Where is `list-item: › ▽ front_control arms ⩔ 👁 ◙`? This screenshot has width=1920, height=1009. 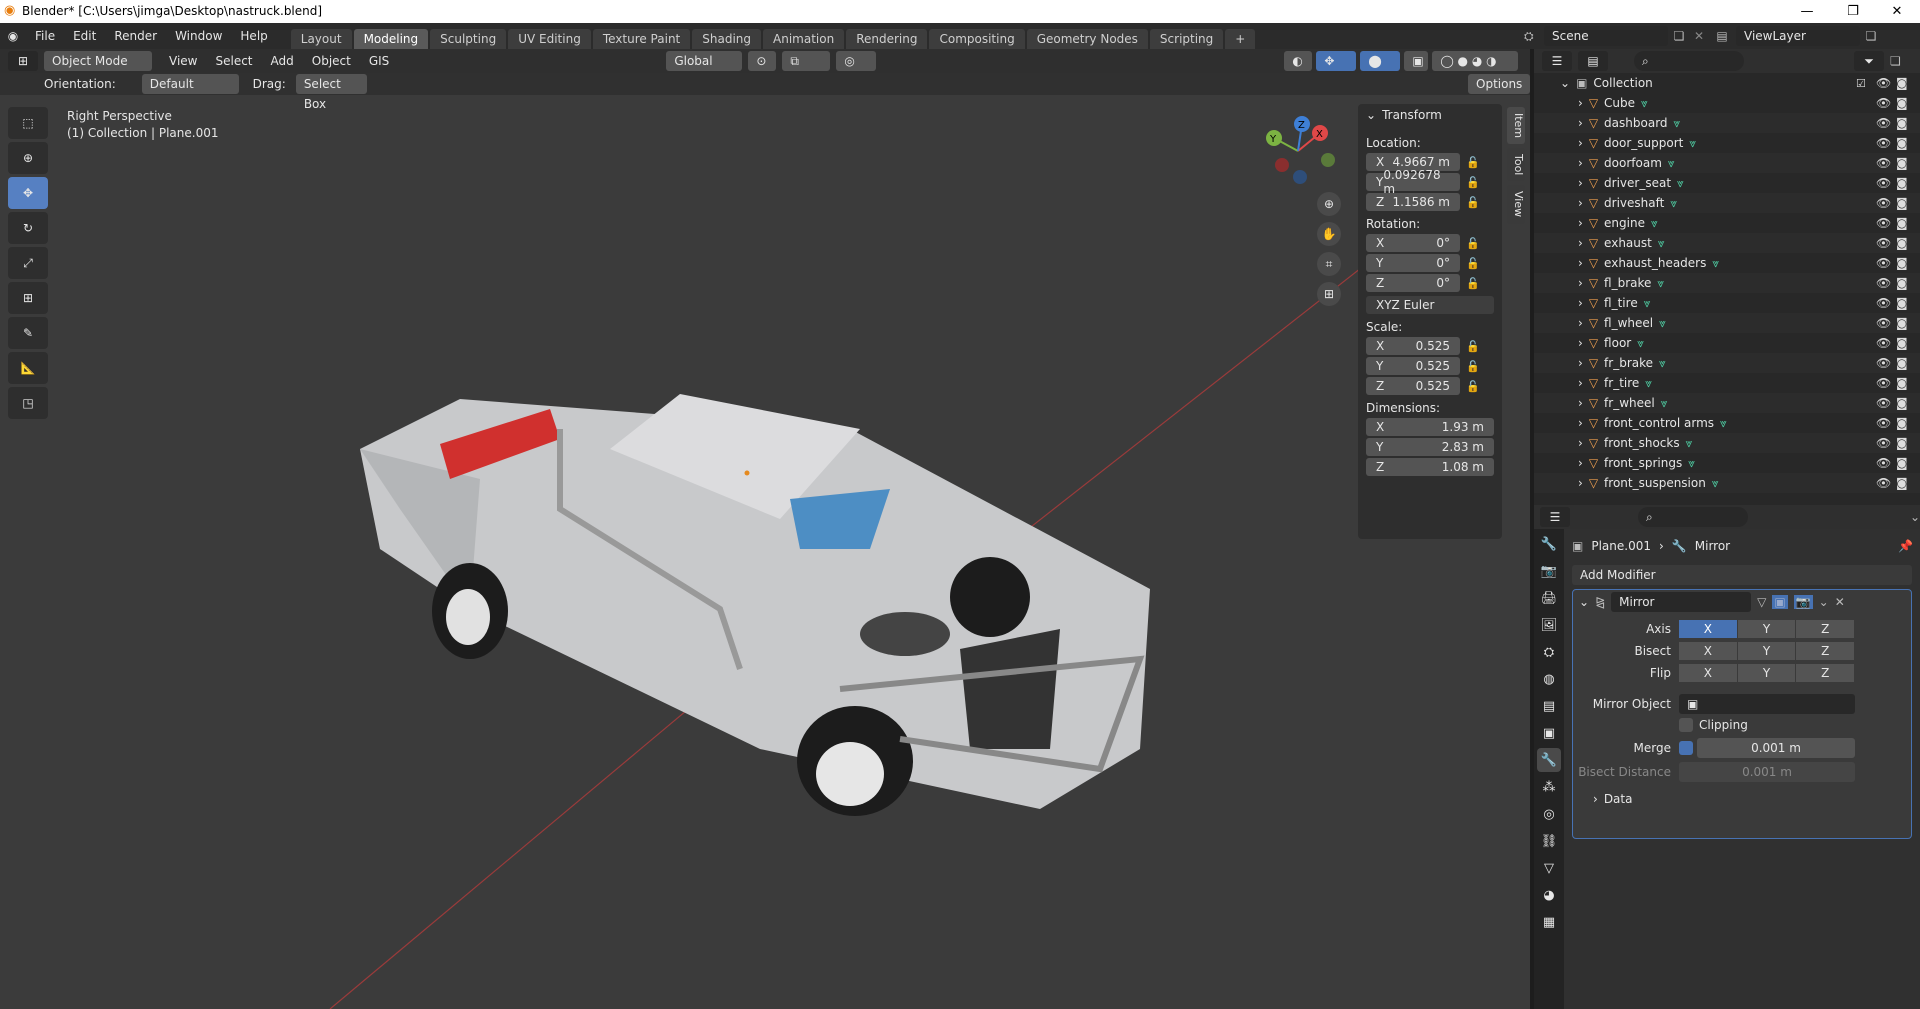 list-item: › ▽ front_control arms ⩔ 👁 ◙ is located at coordinates (1727, 423).